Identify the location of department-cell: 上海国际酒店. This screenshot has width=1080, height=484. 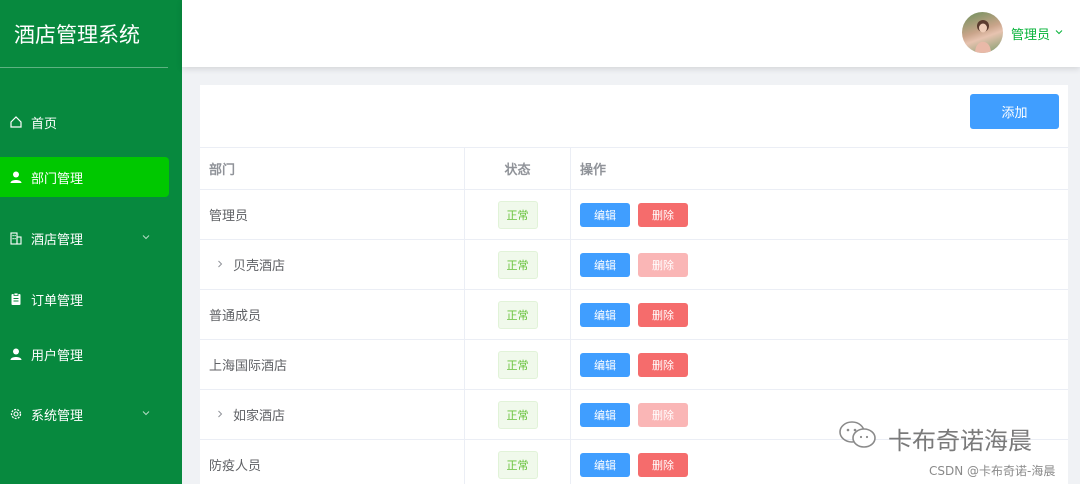
(332, 364).